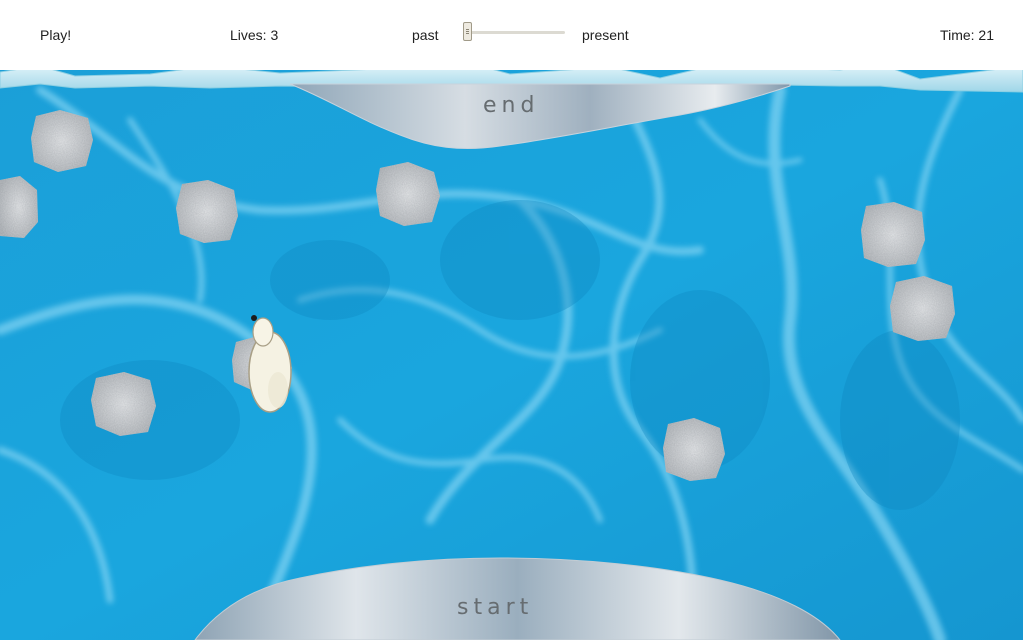  Describe the element at coordinates (55, 35) in the screenshot. I see `play-button: Play!` at that location.